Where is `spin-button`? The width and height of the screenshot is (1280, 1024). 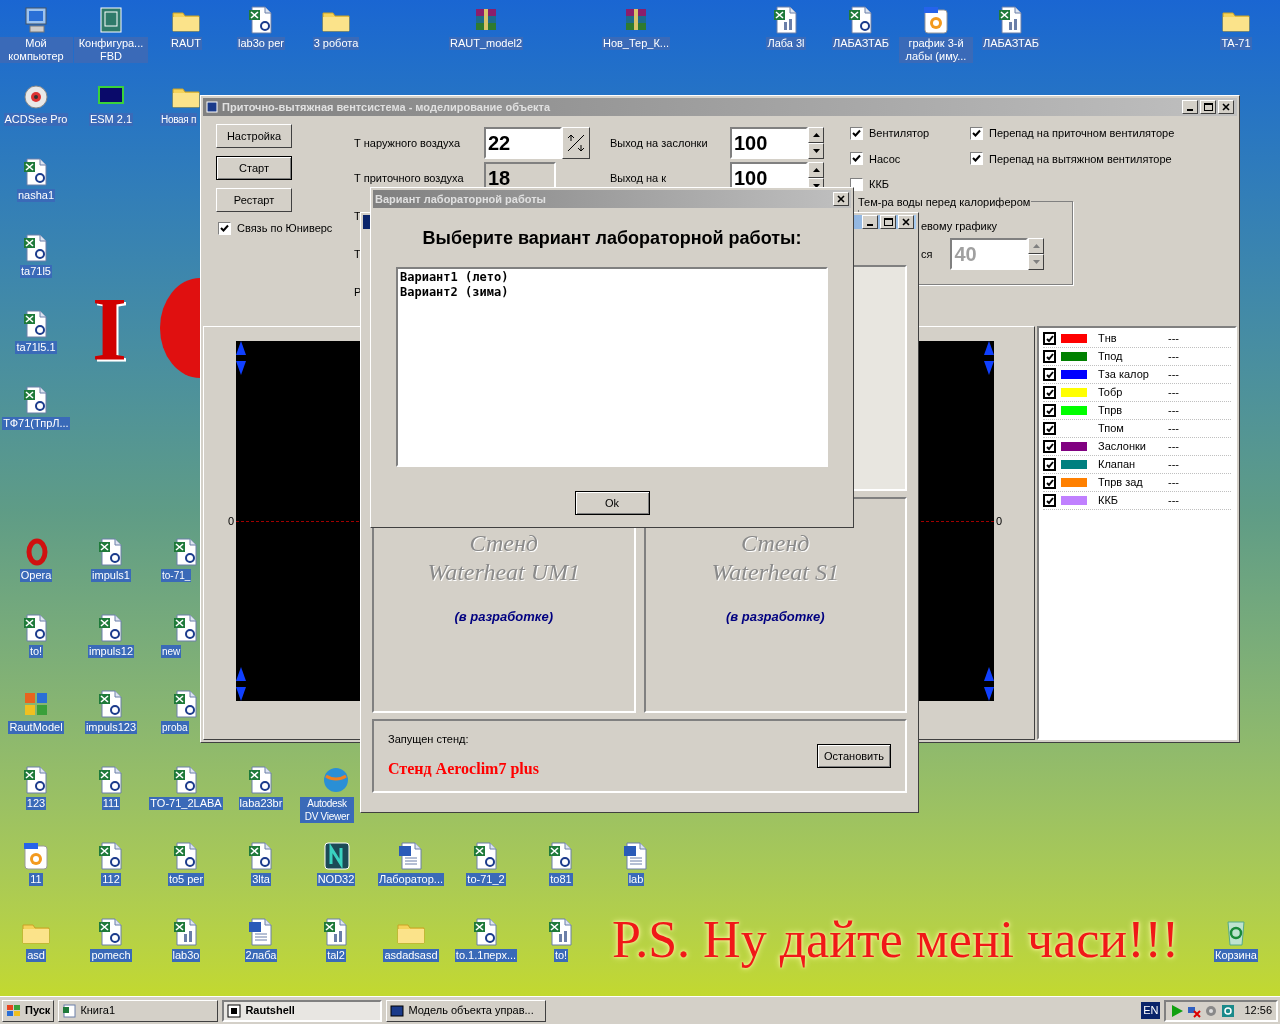 spin-button is located at coordinates (576, 143).